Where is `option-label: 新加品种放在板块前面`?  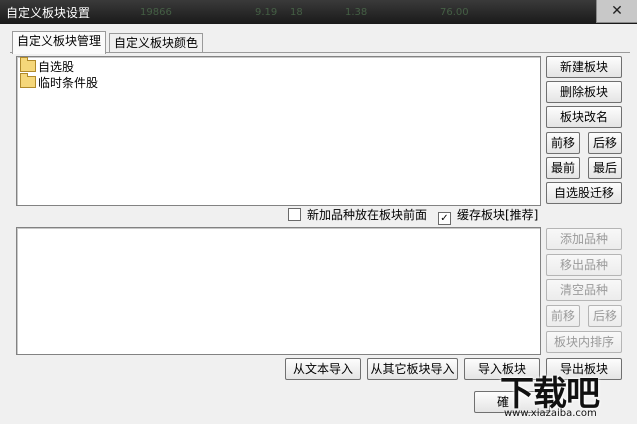 option-label: 新加品种放在板块前面 is located at coordinates (367, 215).